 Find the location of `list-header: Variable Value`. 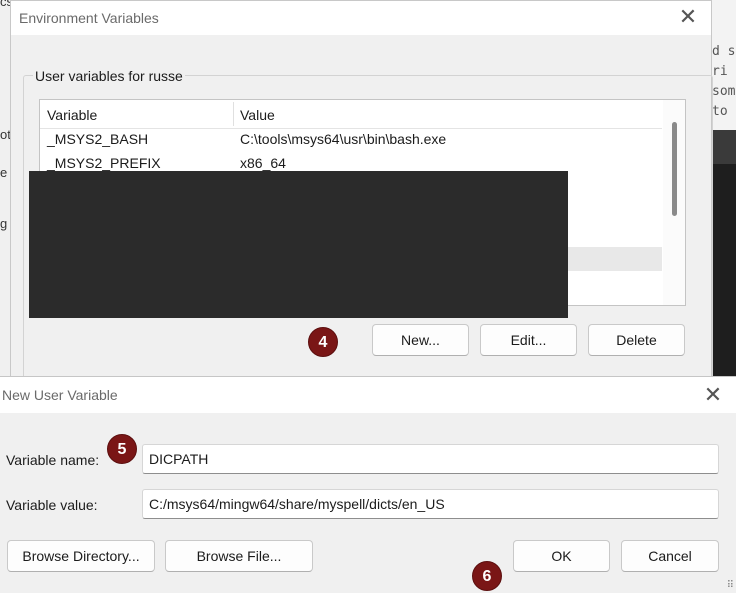

list-header: Variable Value is located at coordinates (351, 114).